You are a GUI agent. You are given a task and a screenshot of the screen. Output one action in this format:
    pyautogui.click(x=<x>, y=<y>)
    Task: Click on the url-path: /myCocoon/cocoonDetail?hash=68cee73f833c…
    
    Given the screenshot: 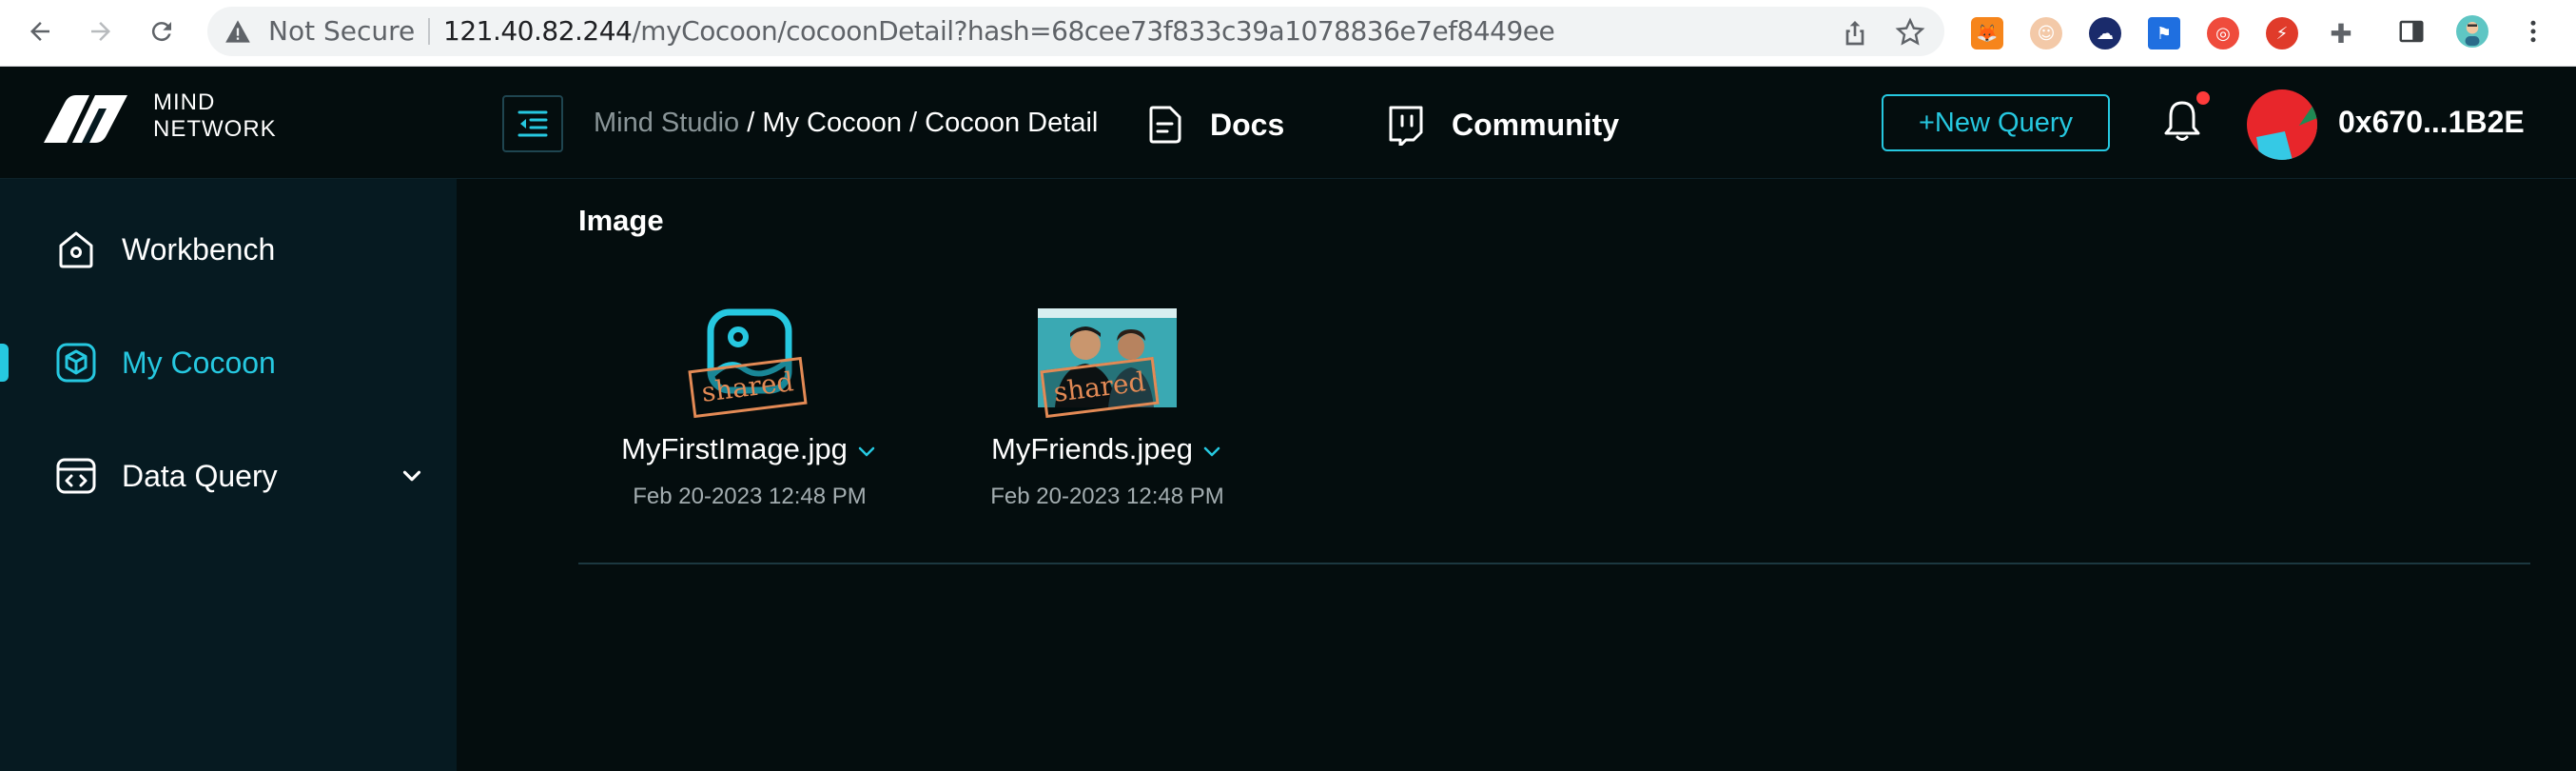 What is the action you would take?
    pyautogui.click(x=1093, y=31)
    